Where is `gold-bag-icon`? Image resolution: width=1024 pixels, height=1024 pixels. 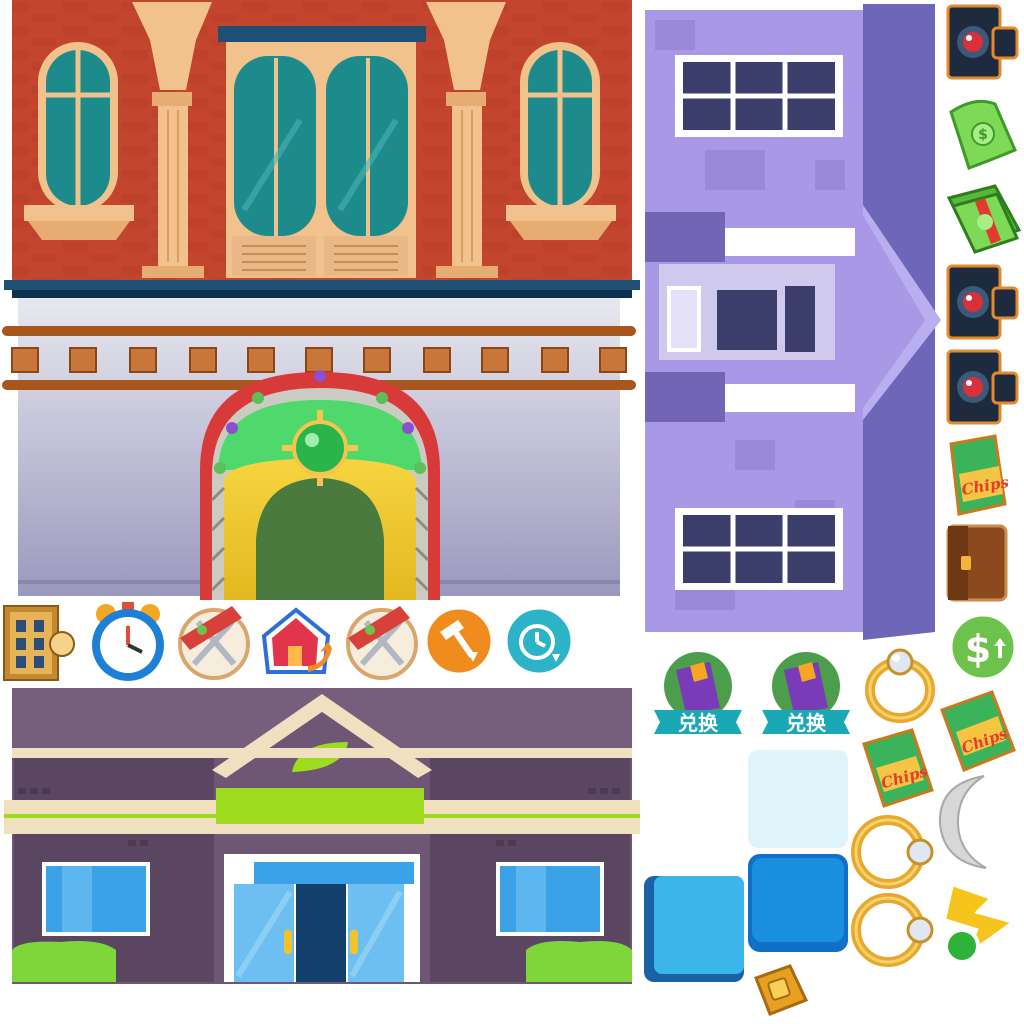 gold-bag-icon is located at coordinates (780, 990).